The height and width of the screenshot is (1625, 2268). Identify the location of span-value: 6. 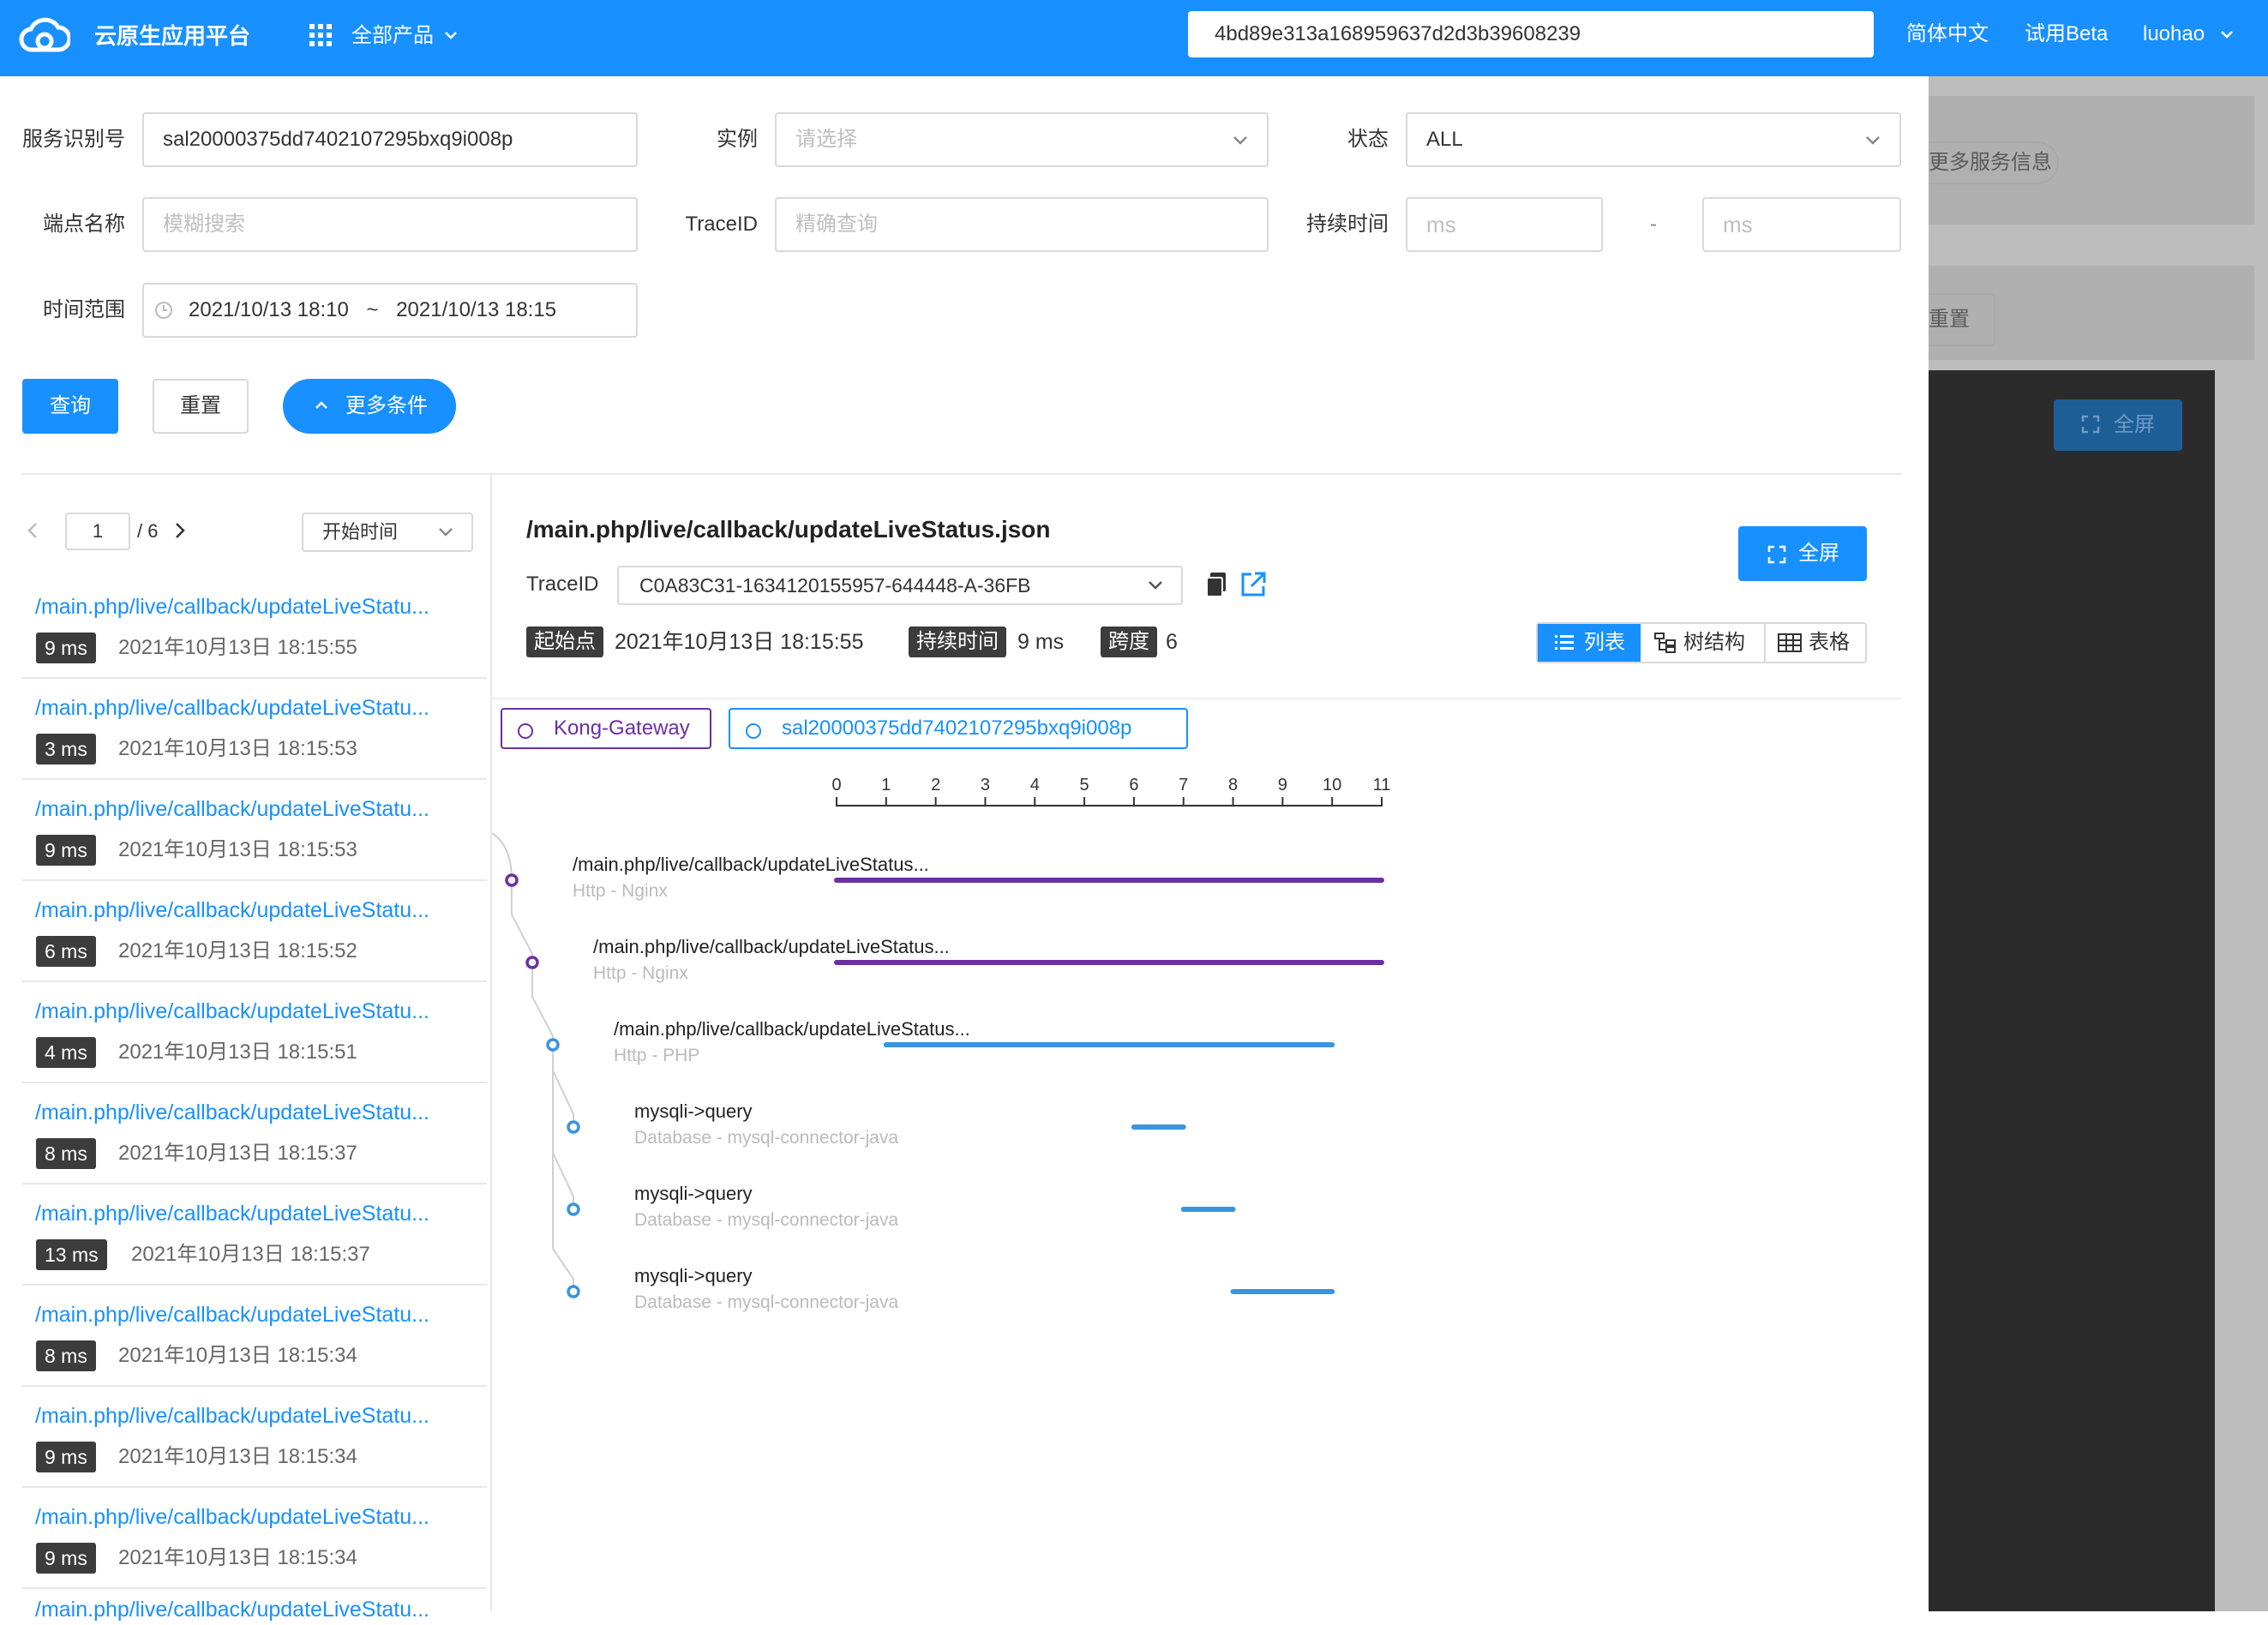
(1172, 642).